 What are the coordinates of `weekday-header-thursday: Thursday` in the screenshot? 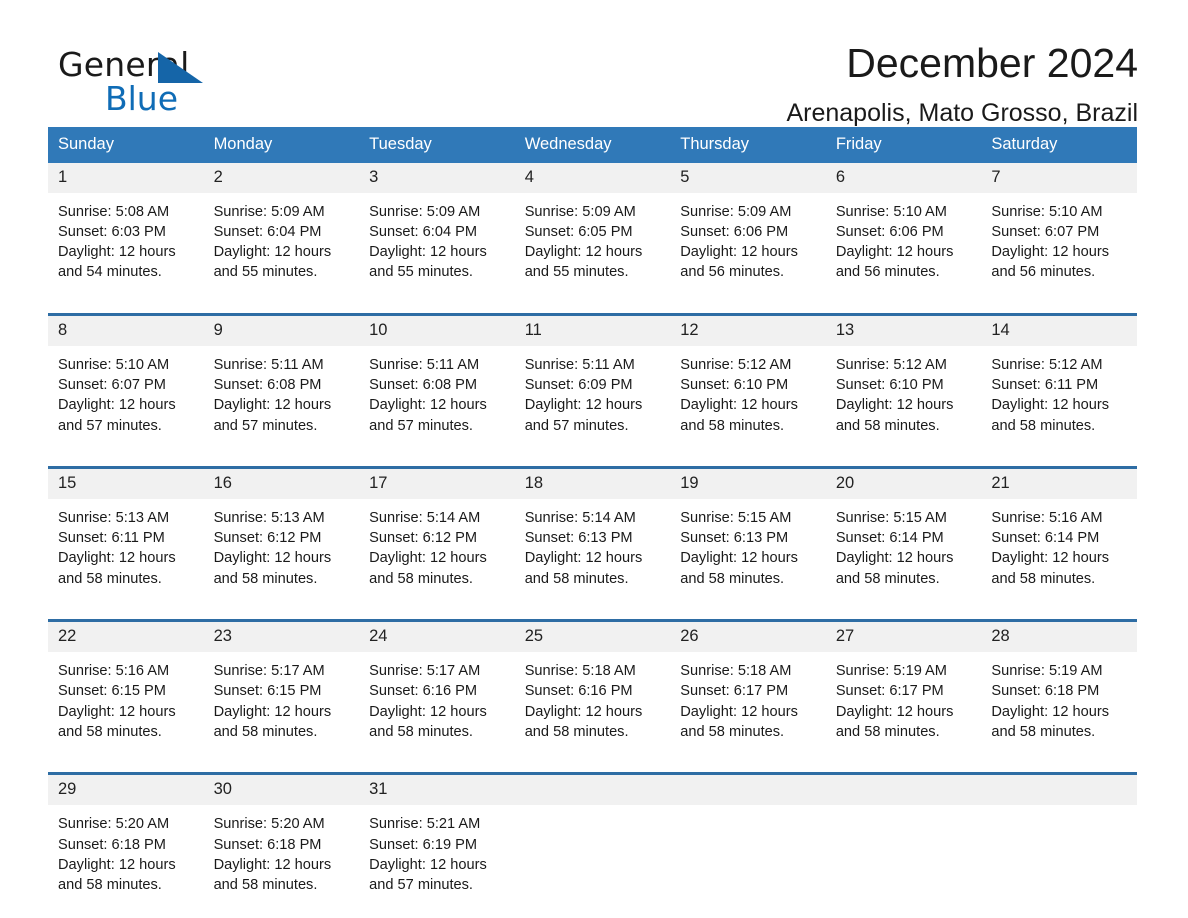 It's located at (748, 145).